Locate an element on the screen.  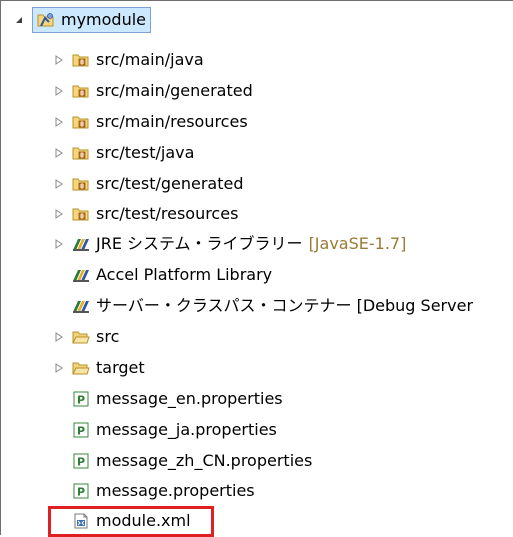
tree-item-src-main-generated: src/main/generated is located at coordinates (153, 91).